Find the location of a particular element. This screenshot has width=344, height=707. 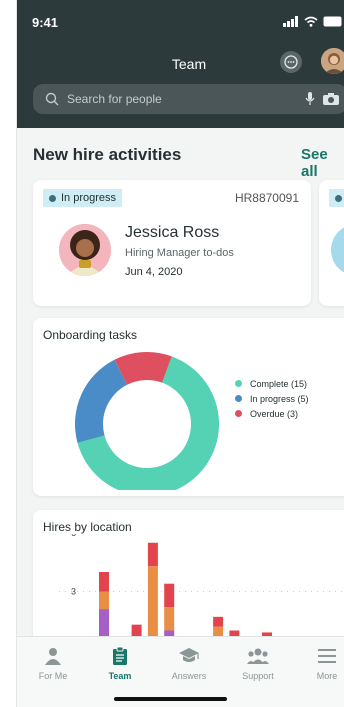

home-indicator is located at coordinates (170, 699).